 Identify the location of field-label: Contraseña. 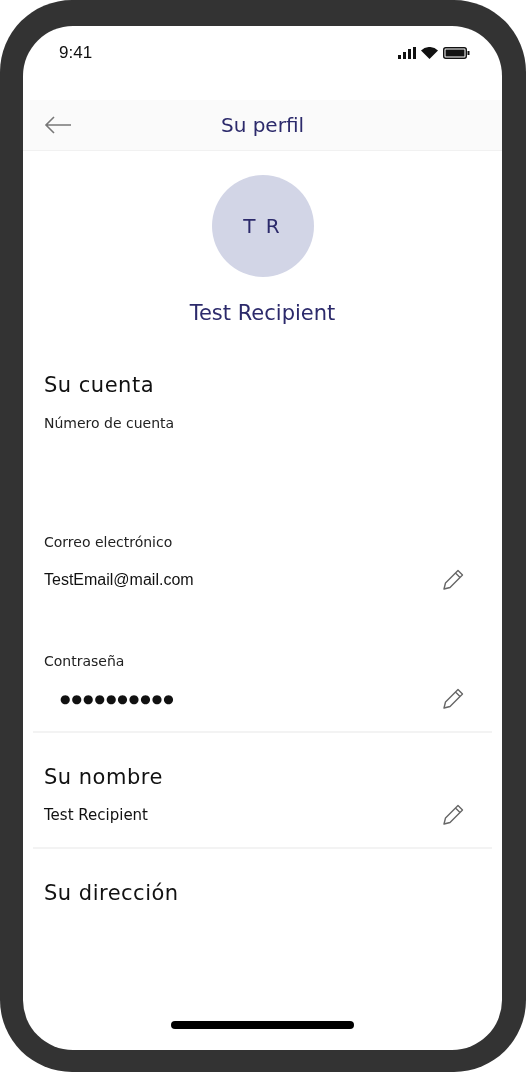
(85, 661).